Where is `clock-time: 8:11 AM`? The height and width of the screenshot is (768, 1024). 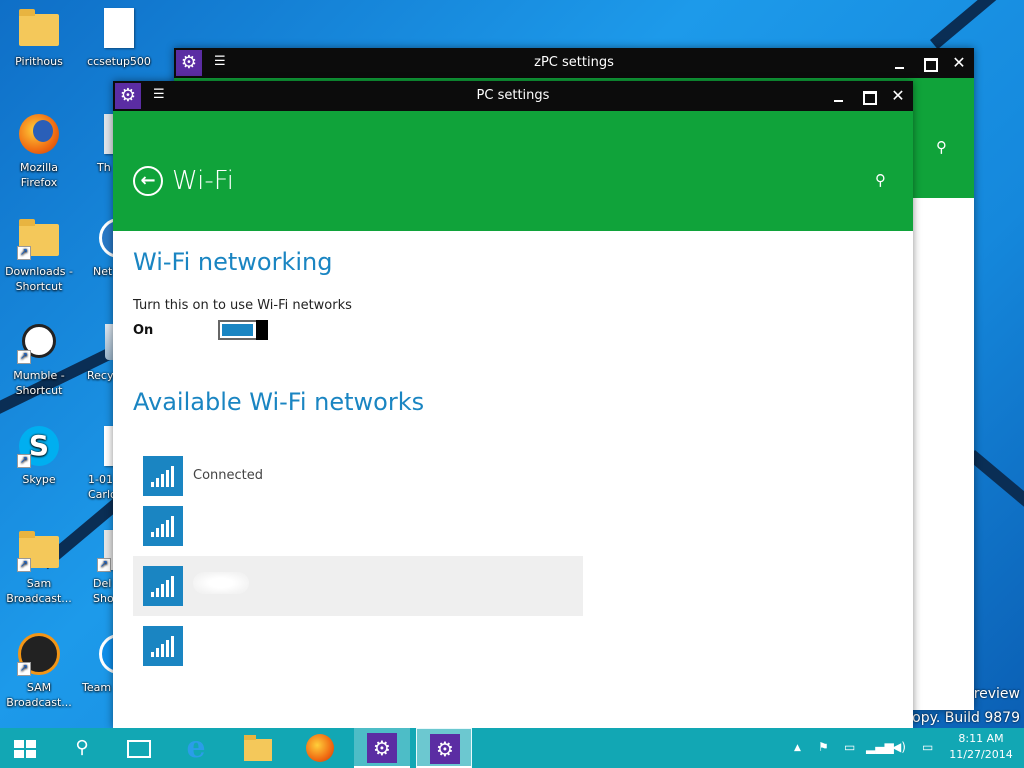
clock-time: 8:11 AM is located at coordinates (981, 738).